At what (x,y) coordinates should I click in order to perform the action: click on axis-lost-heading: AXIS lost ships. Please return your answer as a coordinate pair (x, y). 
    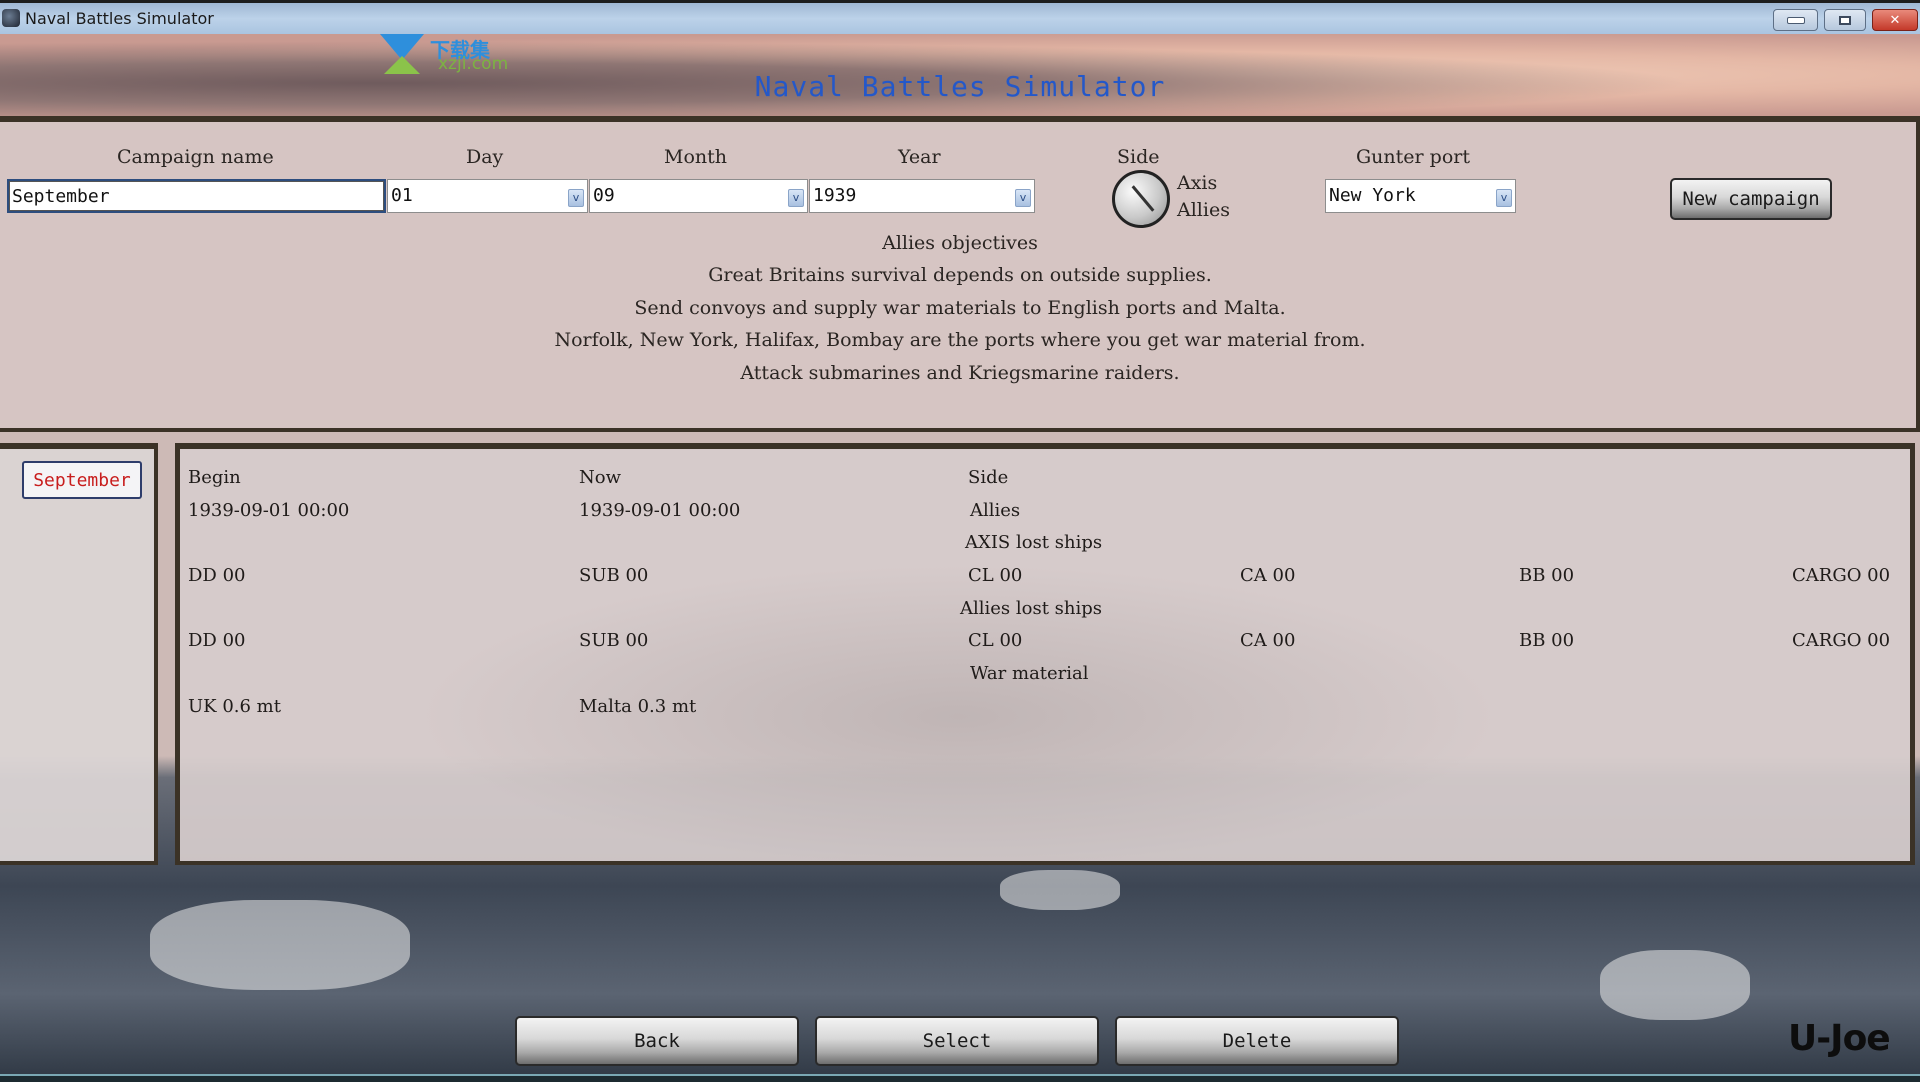
    Looking at the image, I should click on (1034, 542).